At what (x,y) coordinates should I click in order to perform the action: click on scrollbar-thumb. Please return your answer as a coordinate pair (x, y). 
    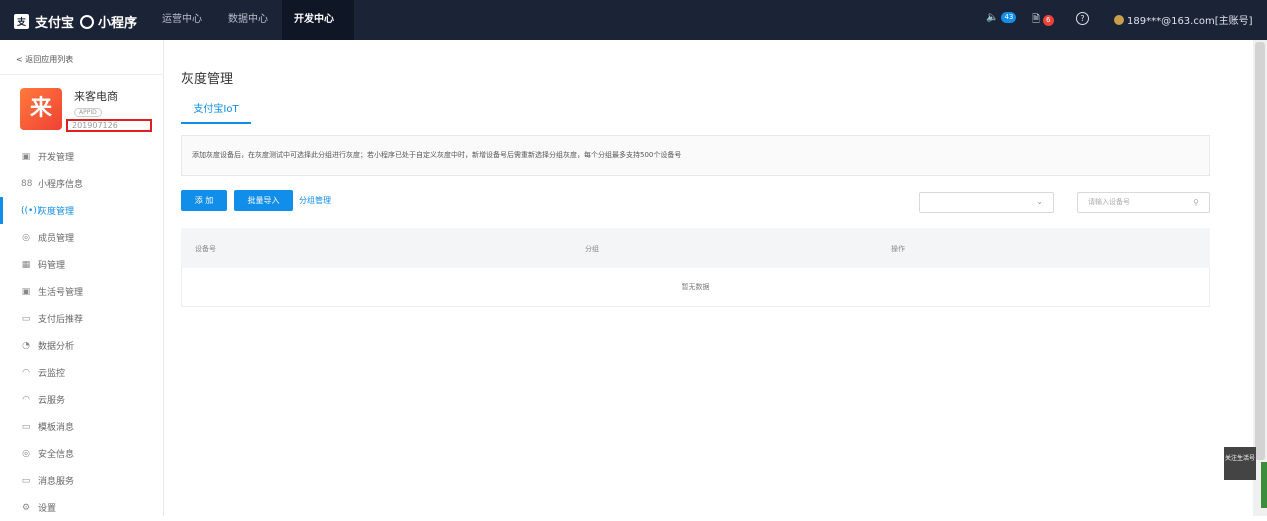
    Looking at the image, I should click on (1260, 251).